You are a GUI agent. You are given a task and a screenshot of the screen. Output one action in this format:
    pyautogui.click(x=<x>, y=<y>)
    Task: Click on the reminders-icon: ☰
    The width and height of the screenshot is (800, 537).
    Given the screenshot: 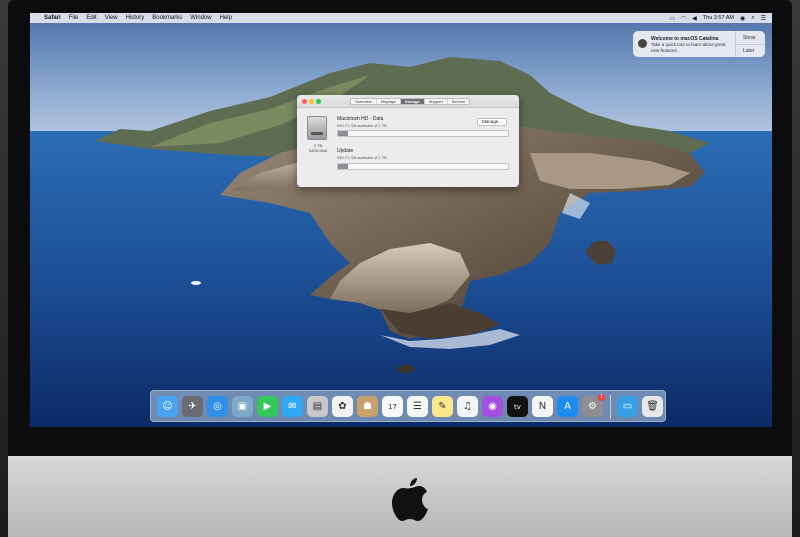 What is the action you would take?
    pyautogui.click(x=417, y=406)
    